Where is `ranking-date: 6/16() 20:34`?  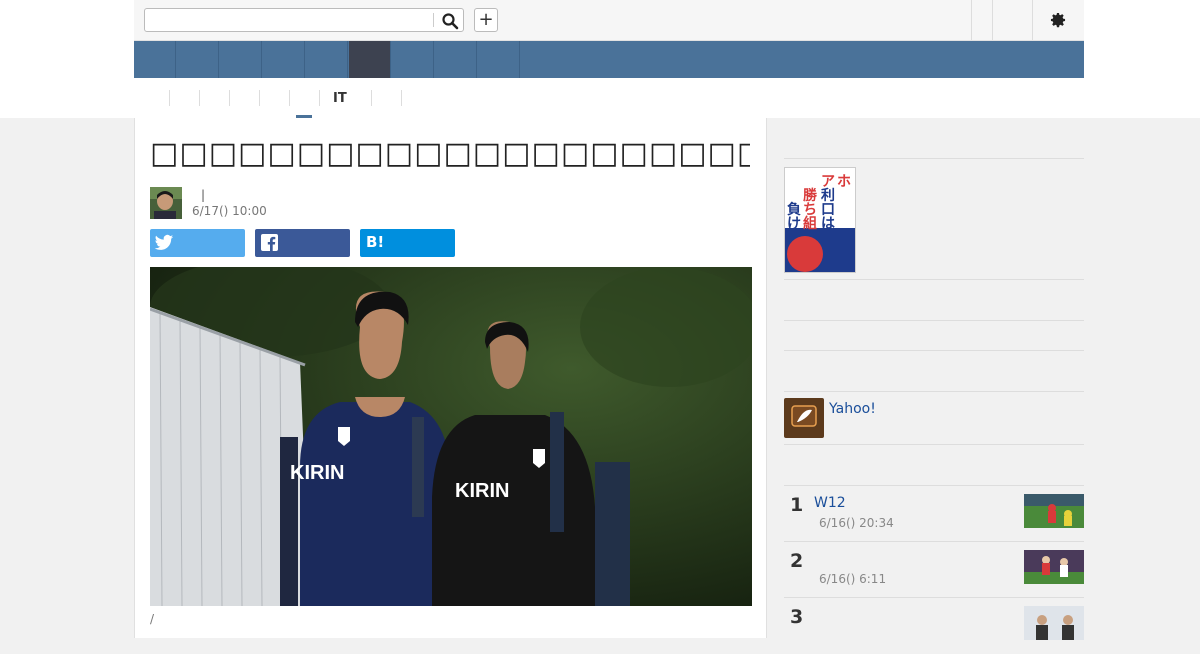
ranking-date: 6/16() 20:34 is located at coordinates (856, 523).